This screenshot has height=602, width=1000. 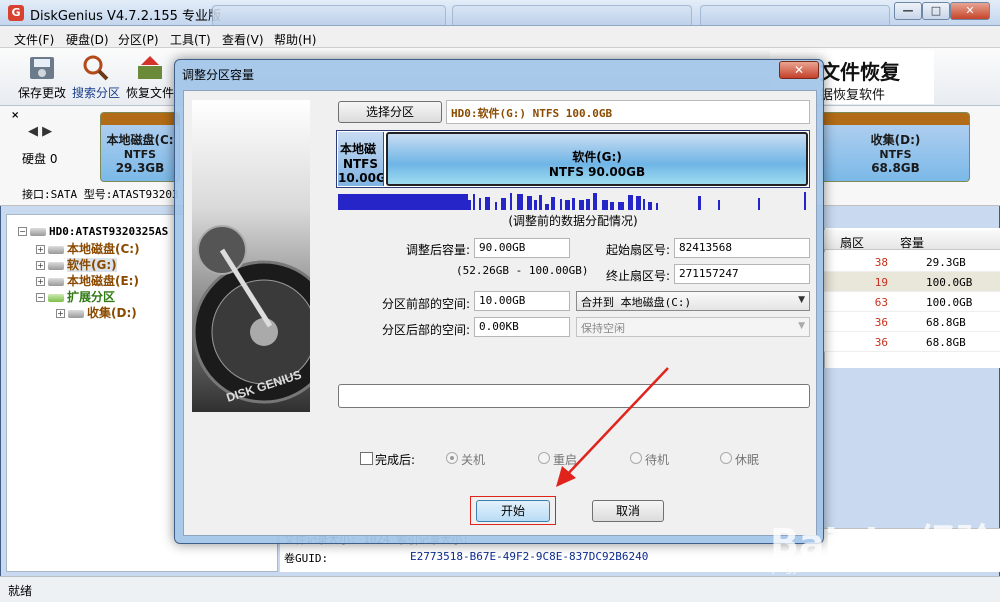 I want to click on disk-nav-arrows: ◀ ▶, so click(x=40, y=131).